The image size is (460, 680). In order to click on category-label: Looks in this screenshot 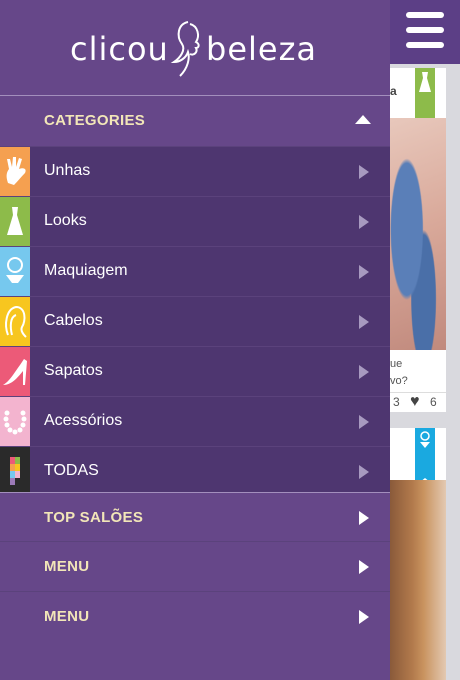, I will do `click(65, 220)`.